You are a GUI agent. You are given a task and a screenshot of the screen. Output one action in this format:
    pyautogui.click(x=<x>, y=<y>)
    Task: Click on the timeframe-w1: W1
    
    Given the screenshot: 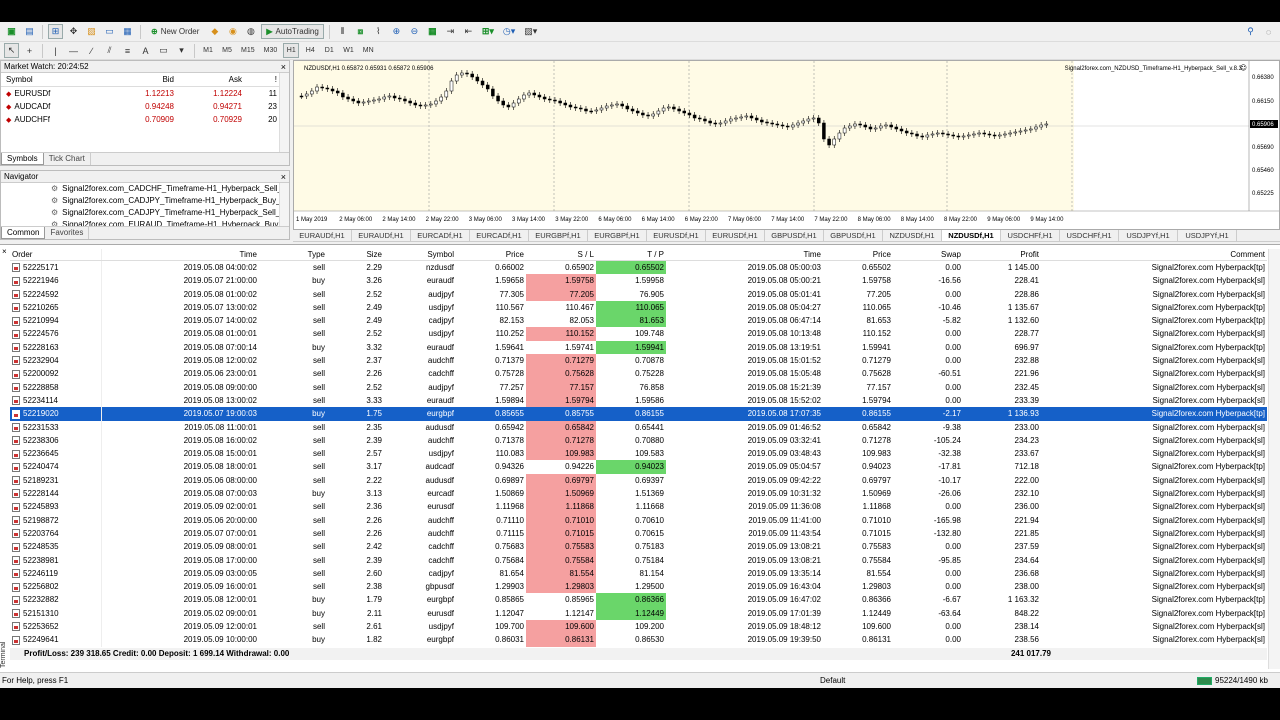 What is the action you would take?
    pyautogui.click(x=348, y=50)
    